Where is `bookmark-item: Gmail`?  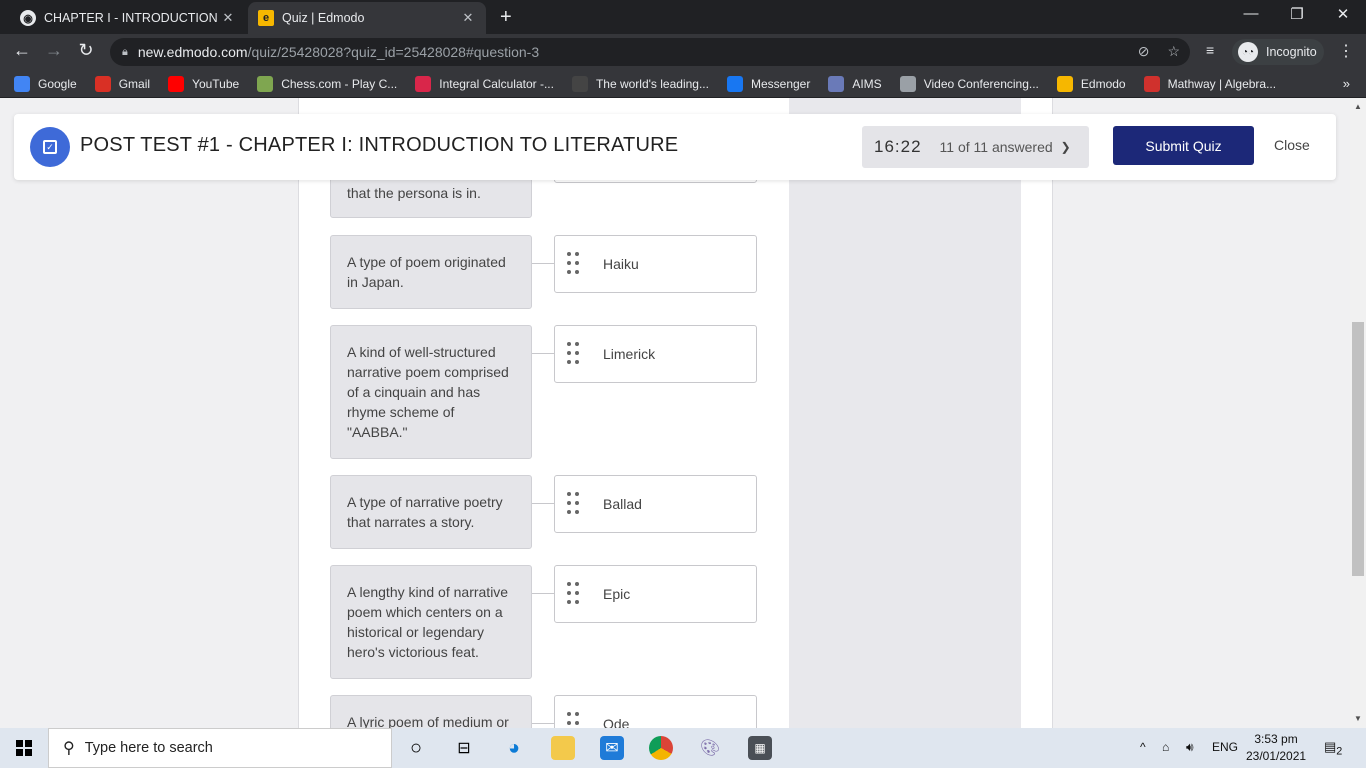 bookmark-item: Gmail is located at coordinates (122, 83).